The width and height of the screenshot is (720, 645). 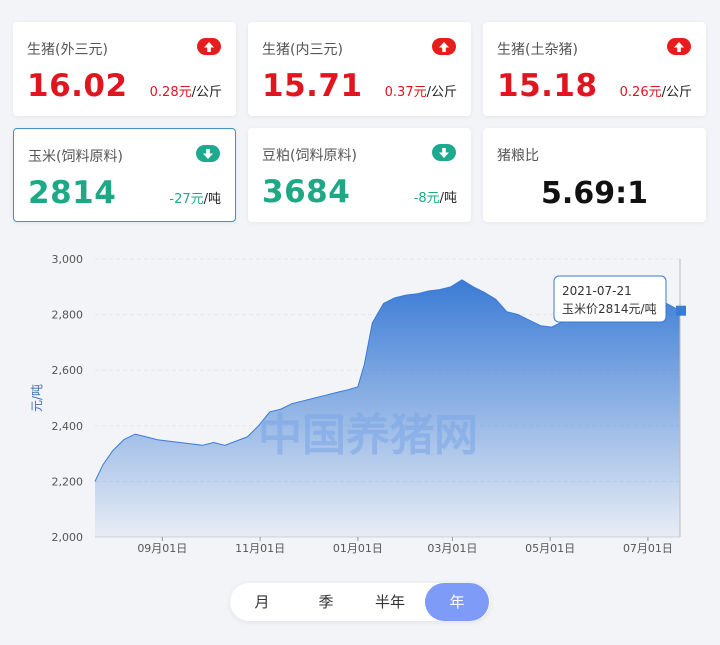 What do you see at coordinates (597, 291) in the screenshot?
I see `tooltip-date: 2021-07-21` at bounding box center [597, 291].